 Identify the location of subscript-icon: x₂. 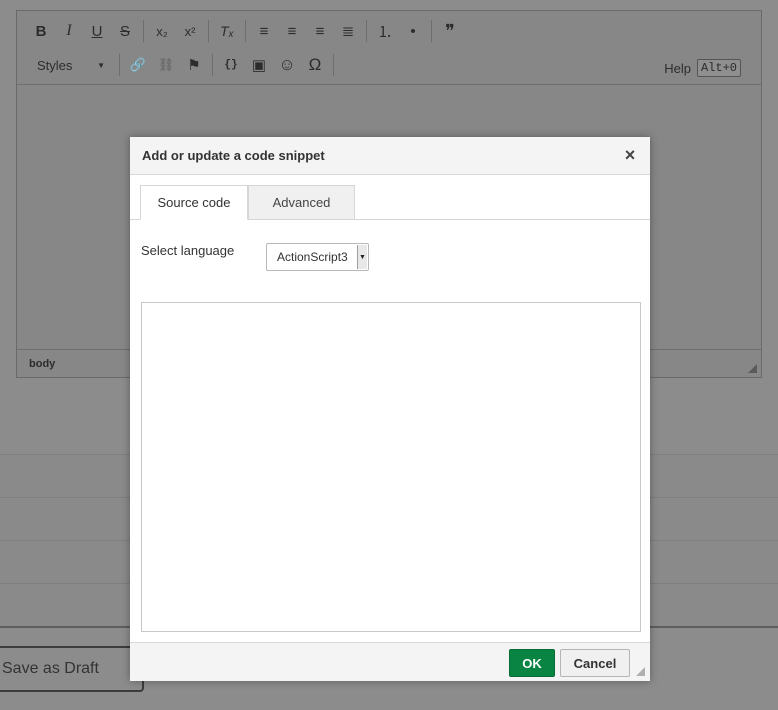
(162, 31).